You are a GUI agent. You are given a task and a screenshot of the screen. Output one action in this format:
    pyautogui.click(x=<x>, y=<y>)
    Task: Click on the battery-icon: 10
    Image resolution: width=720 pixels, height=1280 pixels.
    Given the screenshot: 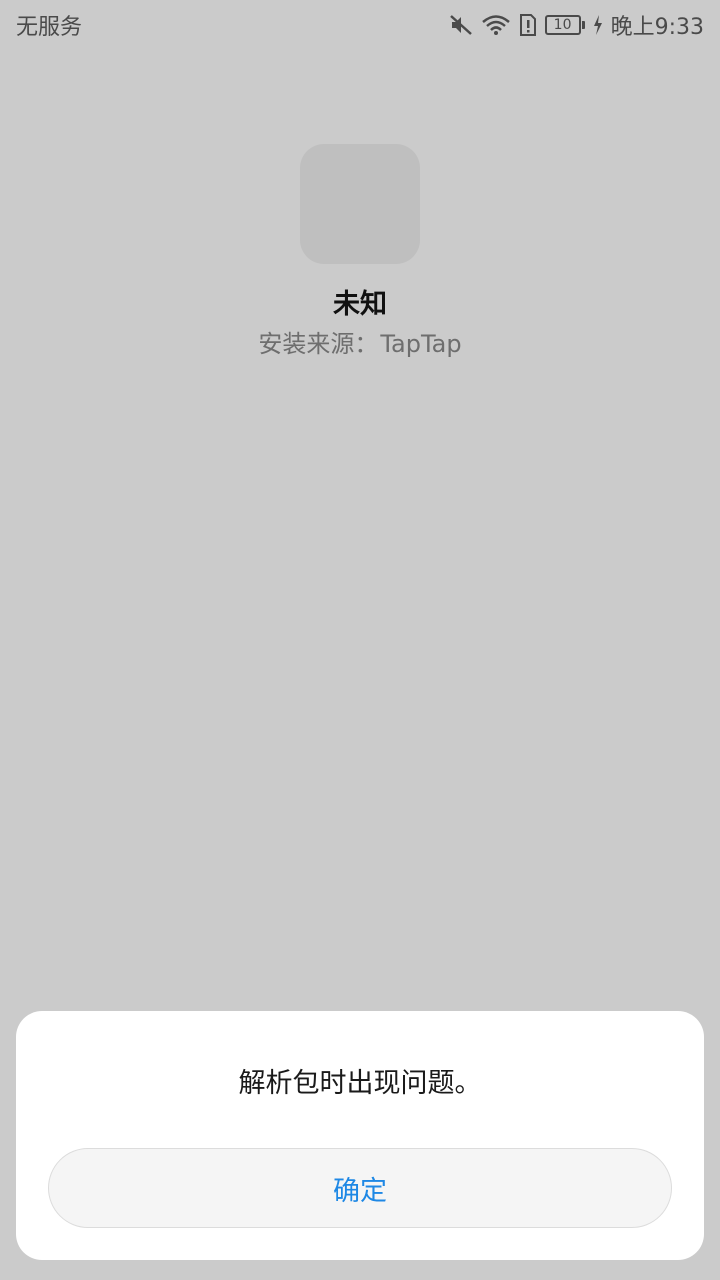 What is the action you would take?
    pyautogui.click(x=564, y=25)
    